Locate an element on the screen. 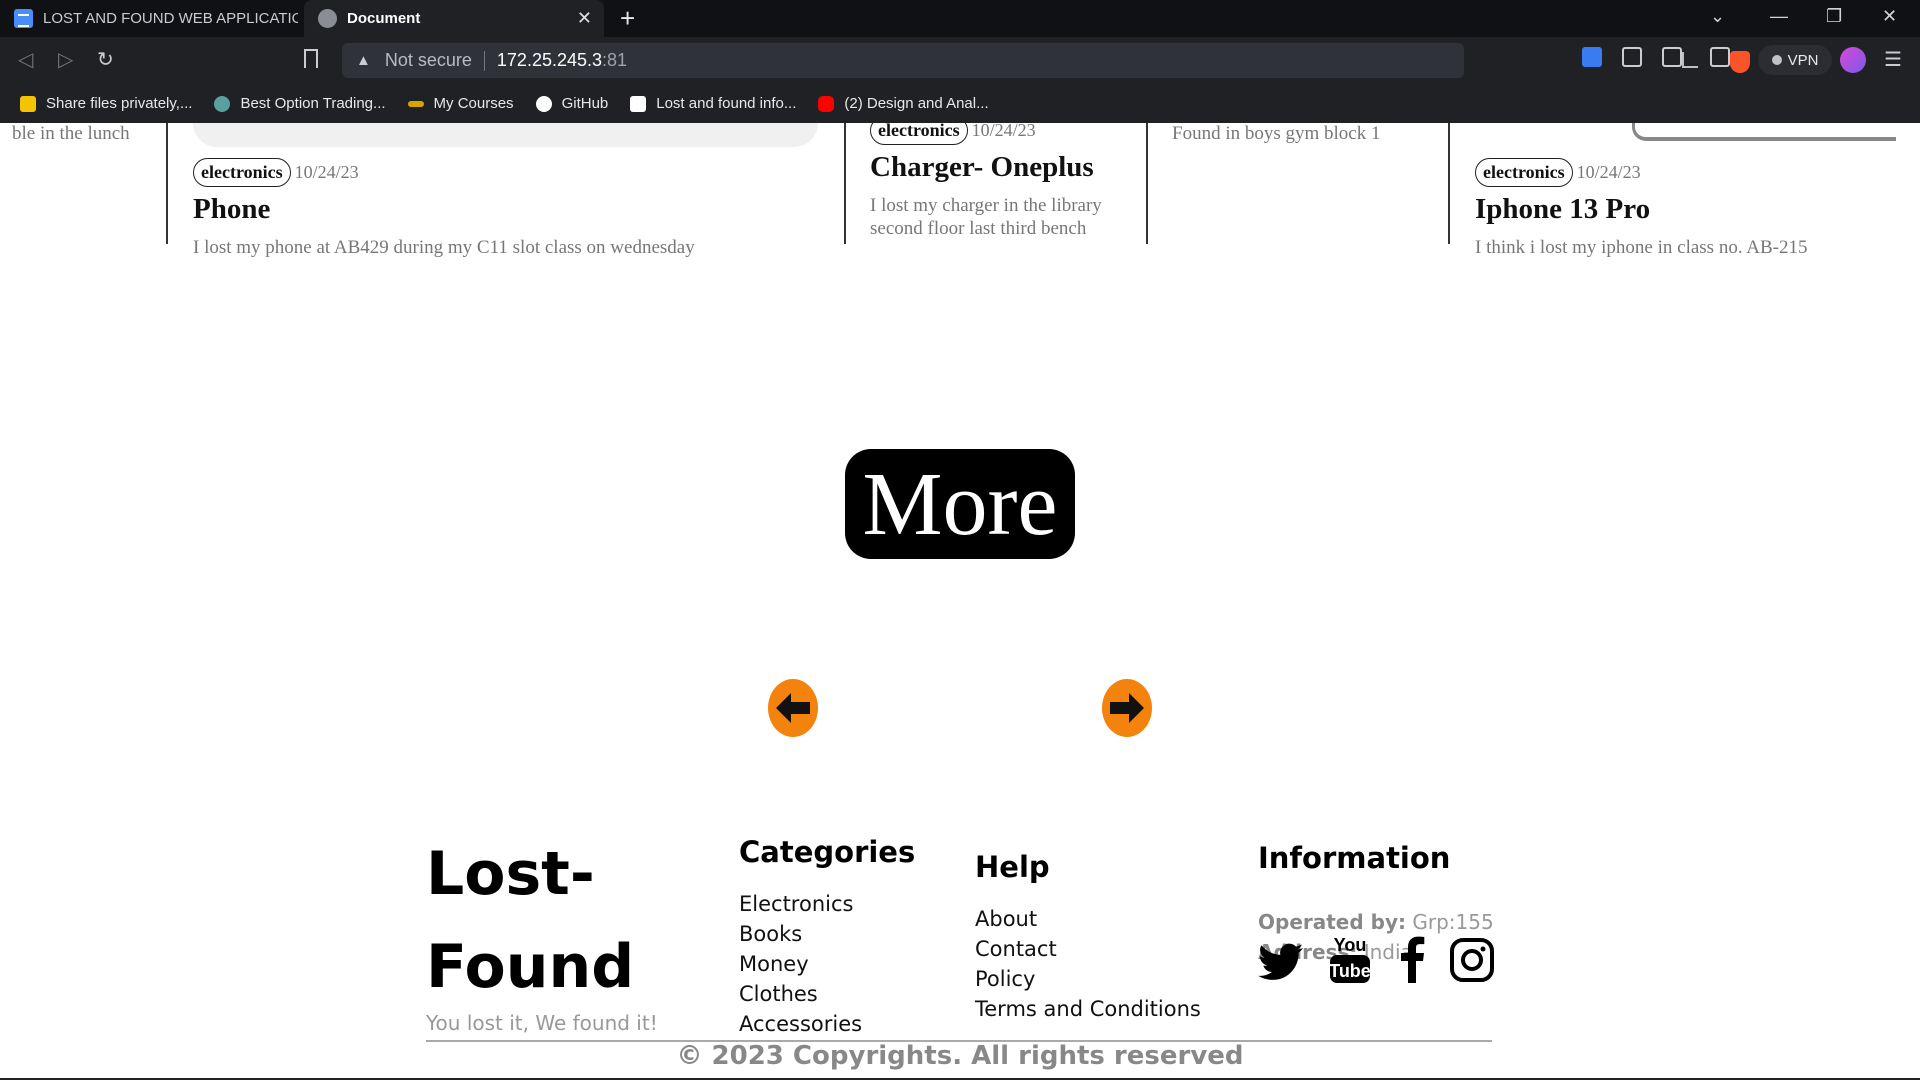 This screenshot has height=1080, width=1920. instagram-icon is located at coordinates (1472, 960).